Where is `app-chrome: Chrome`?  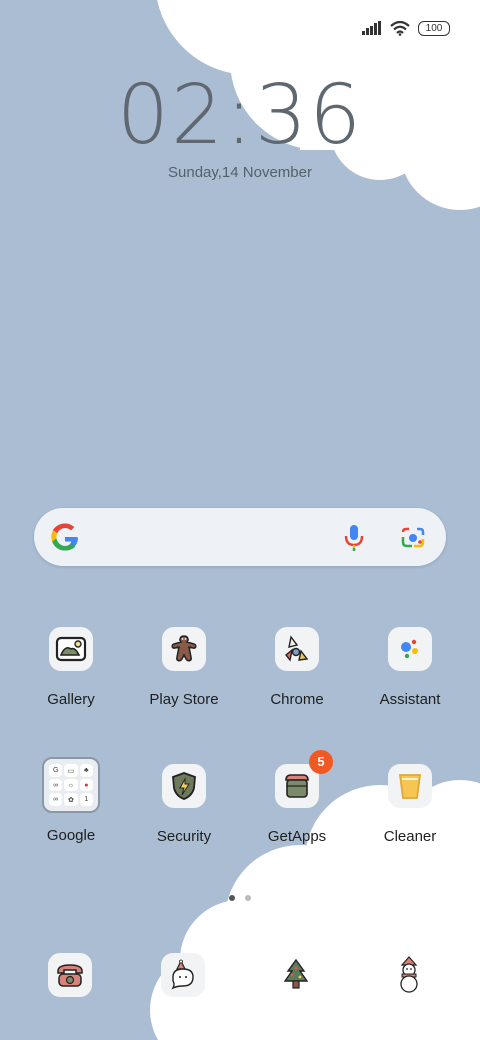
app-chrome: Chrome is located at coordinates (297, 667).